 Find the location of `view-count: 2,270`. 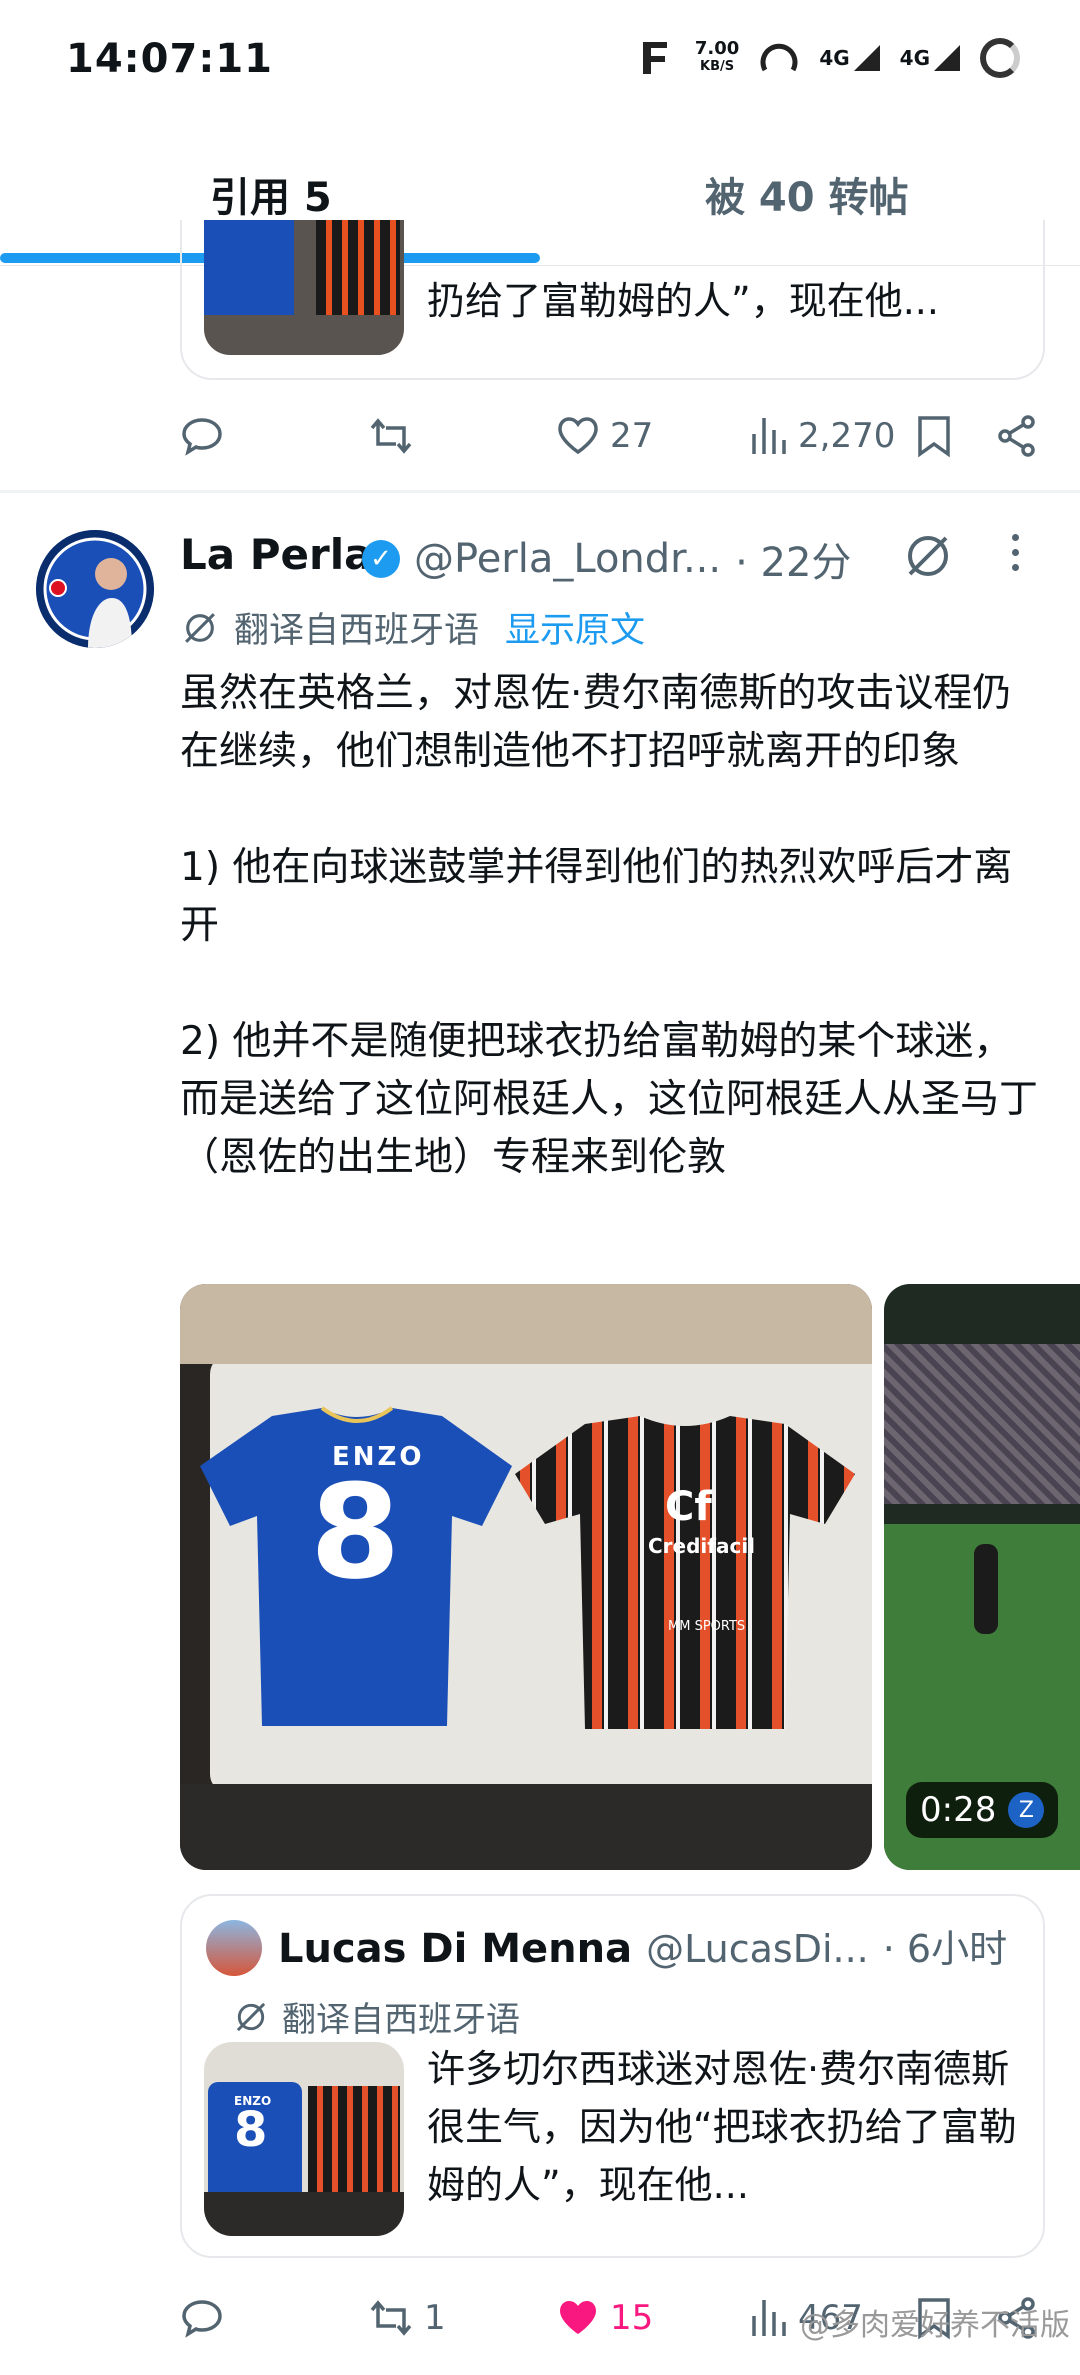

view-count: 2,270 is located at coordinates (847, 436).